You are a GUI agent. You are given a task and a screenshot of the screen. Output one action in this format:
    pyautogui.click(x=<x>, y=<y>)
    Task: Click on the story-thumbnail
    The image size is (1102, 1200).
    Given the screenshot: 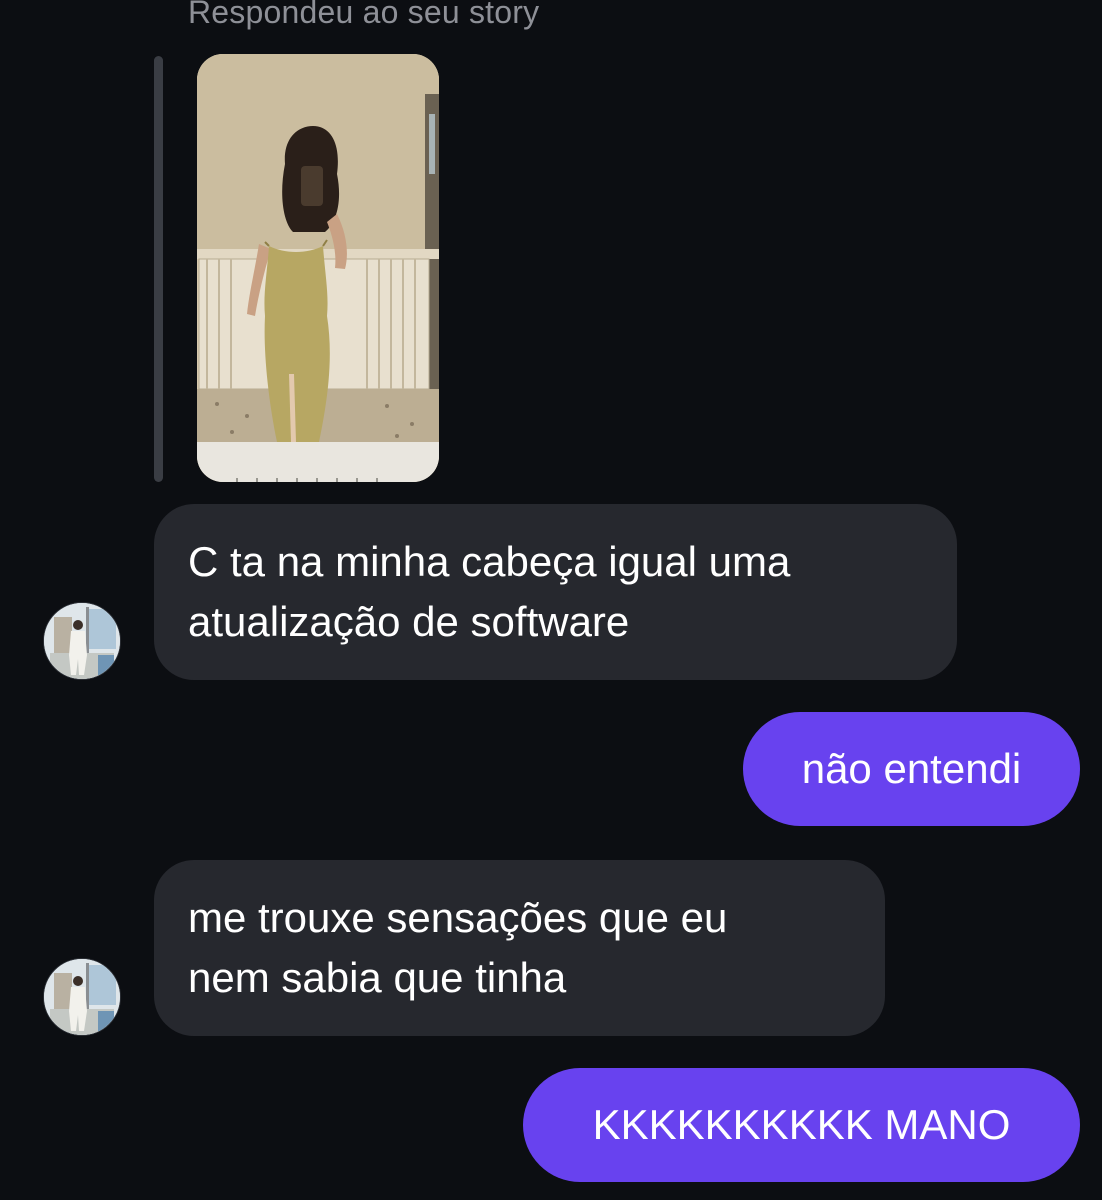 What is the action you would take?
    pyautogui.click(x=318, y=268)
    